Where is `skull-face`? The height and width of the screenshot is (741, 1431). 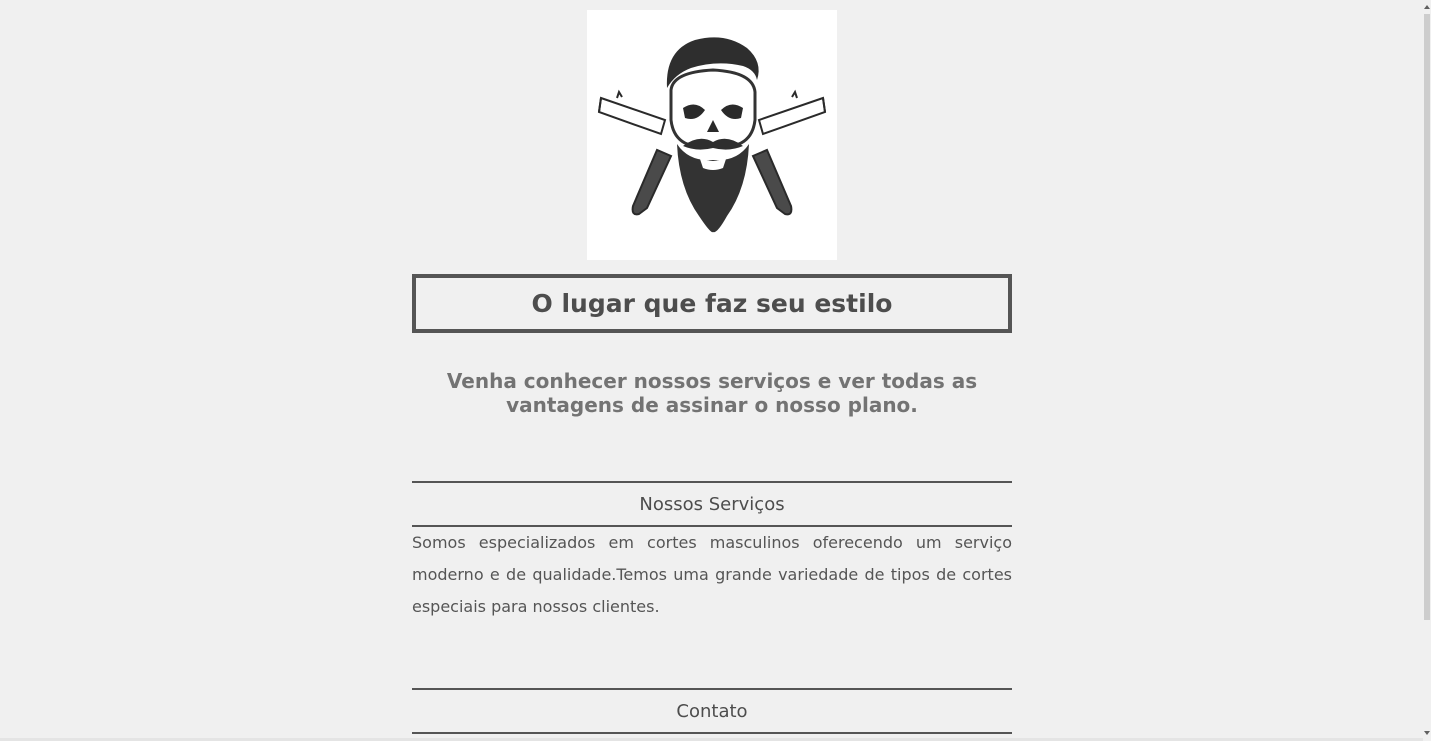 skull-face is located at coordinates (713, 107).